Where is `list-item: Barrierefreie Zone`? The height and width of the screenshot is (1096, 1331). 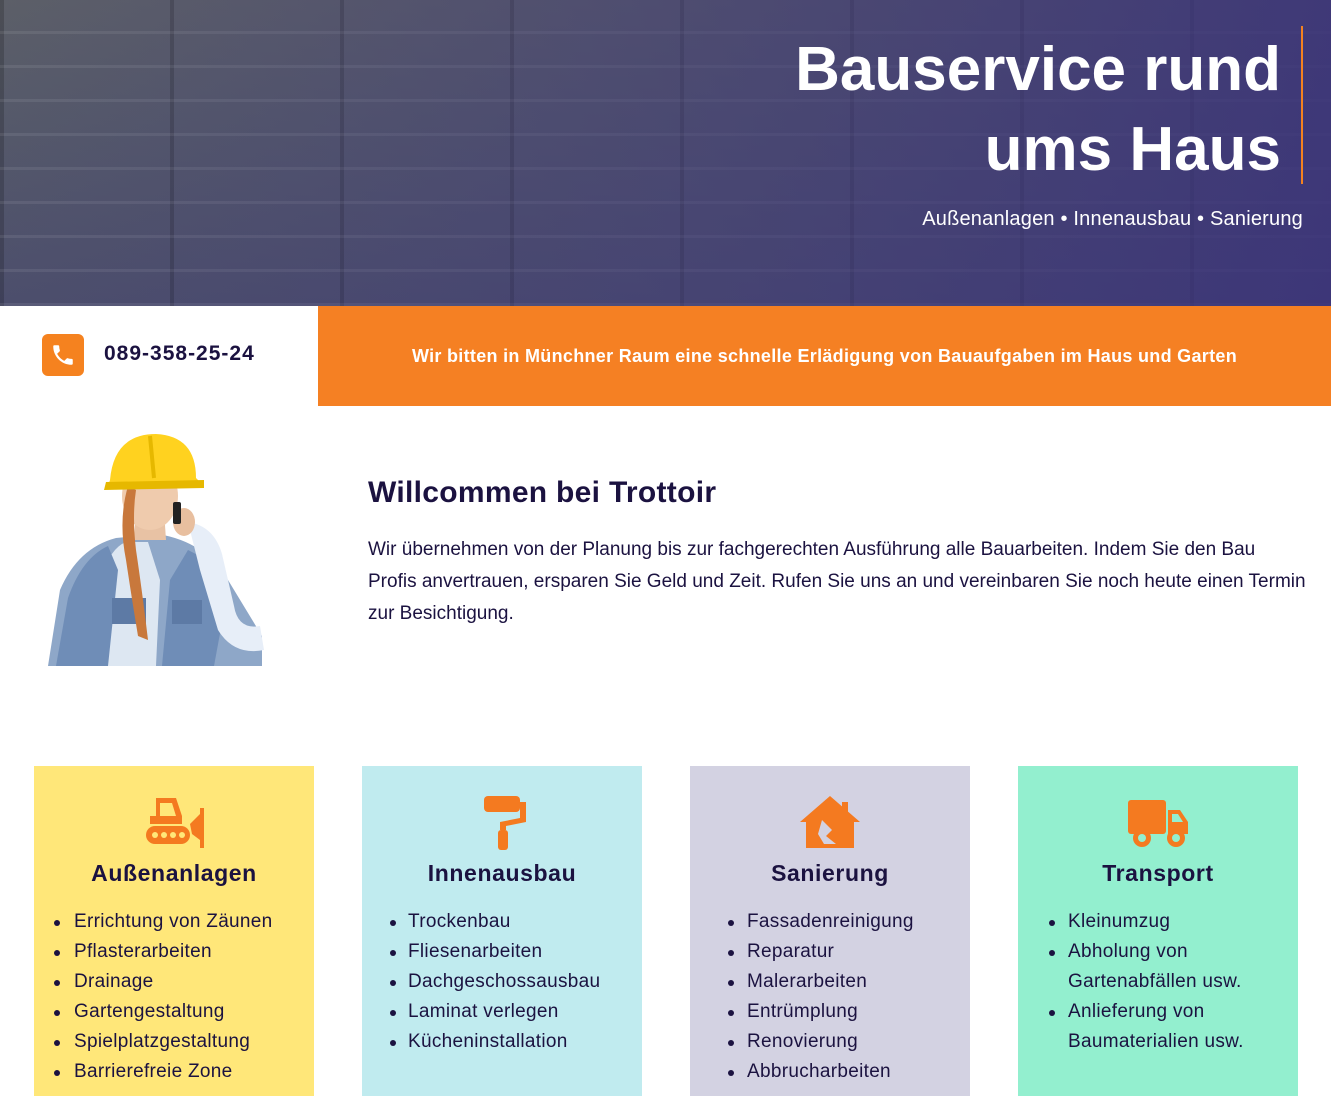 list-item: Barrierefreie Zone is located at coordinates (174, 1072).